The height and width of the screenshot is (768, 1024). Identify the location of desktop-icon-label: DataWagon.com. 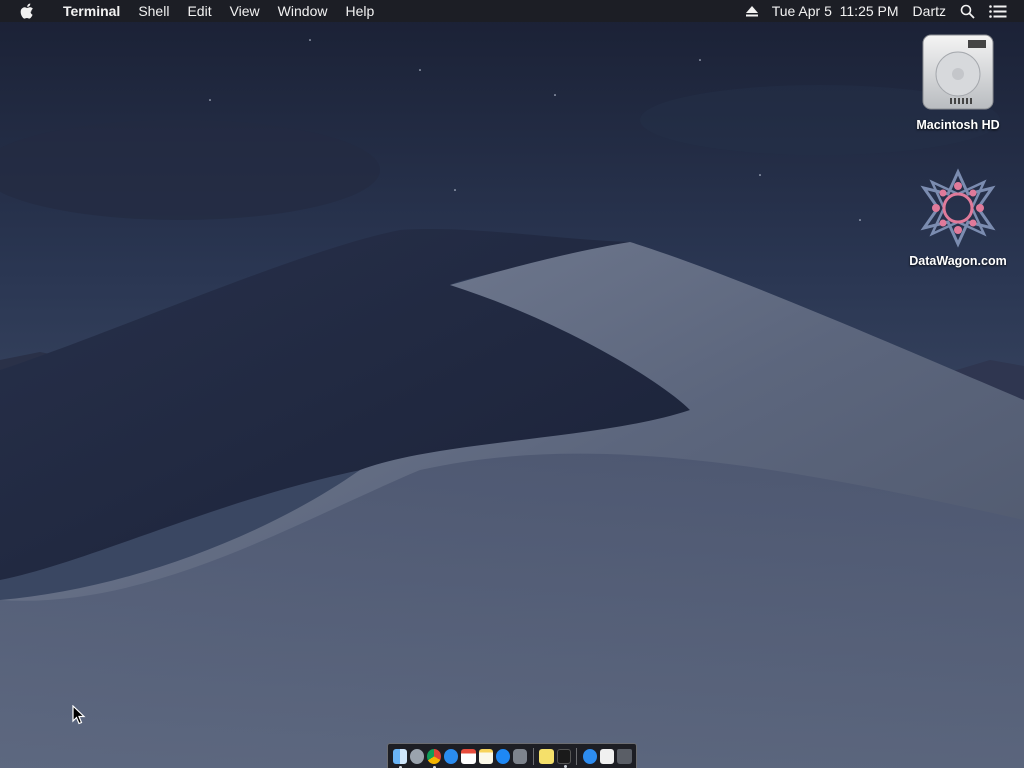
(958, 261).